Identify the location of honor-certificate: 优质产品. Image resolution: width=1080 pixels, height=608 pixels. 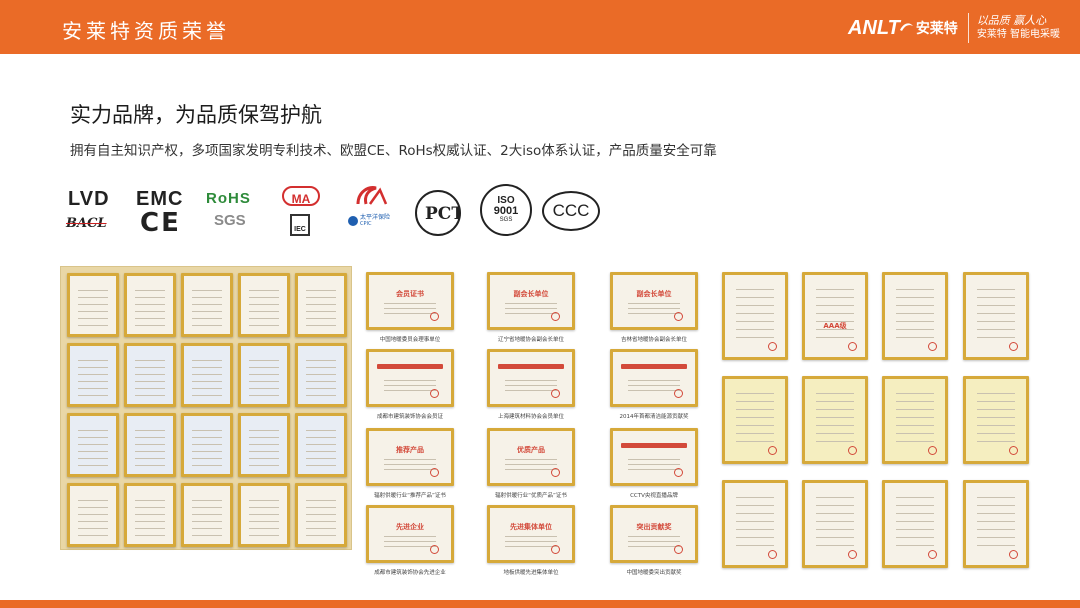
(531, 457).